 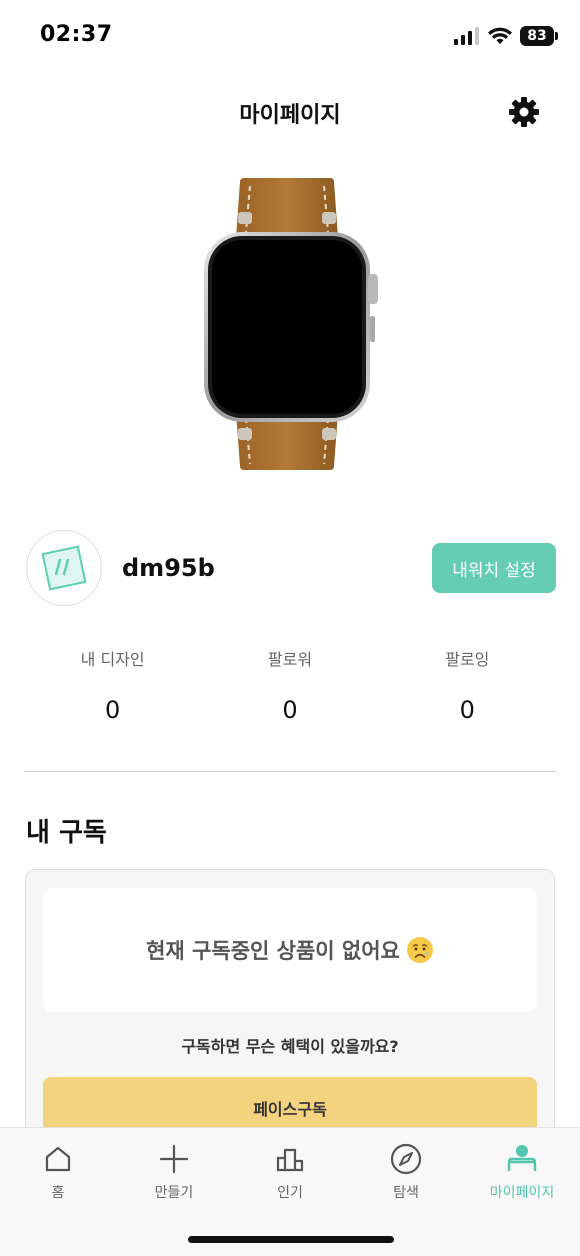 What do you see at coordinates (291, 568) in the screenshot?
I see `profile-row: dm95b 내워치 설정` at bounding box center [291, 568].